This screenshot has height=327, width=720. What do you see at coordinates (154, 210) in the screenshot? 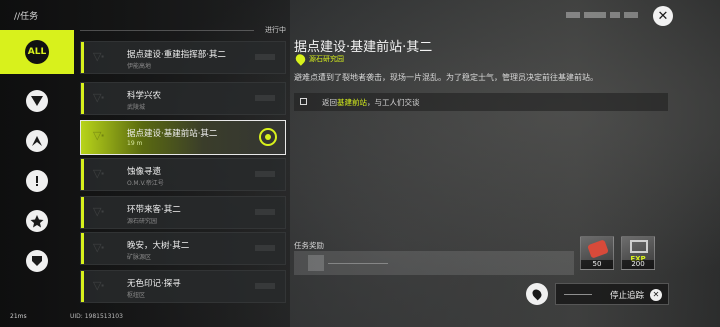
I see `quest-name: 环带来客·其二` at bounding box center [154, 210].